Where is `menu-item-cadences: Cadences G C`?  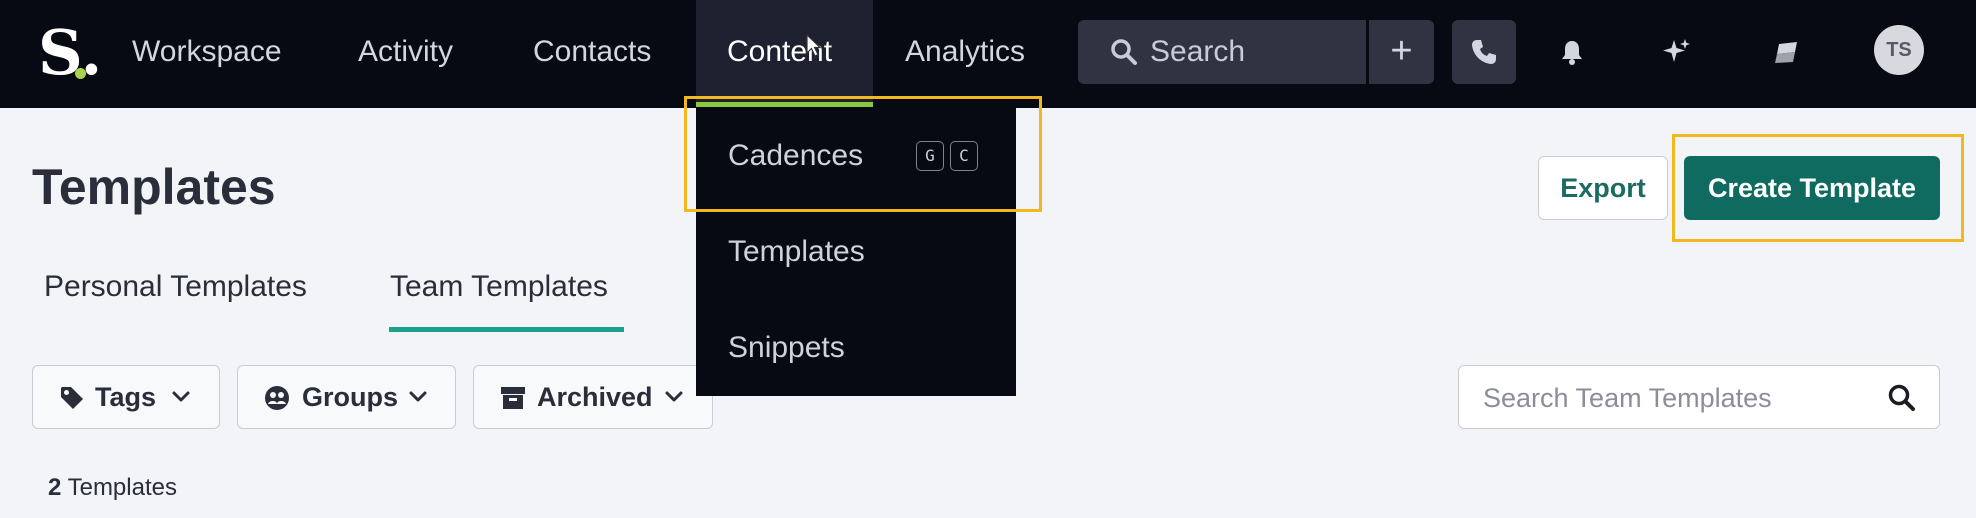
menu-item-cadences: Cadences G C is located at coordinates (856, 156).